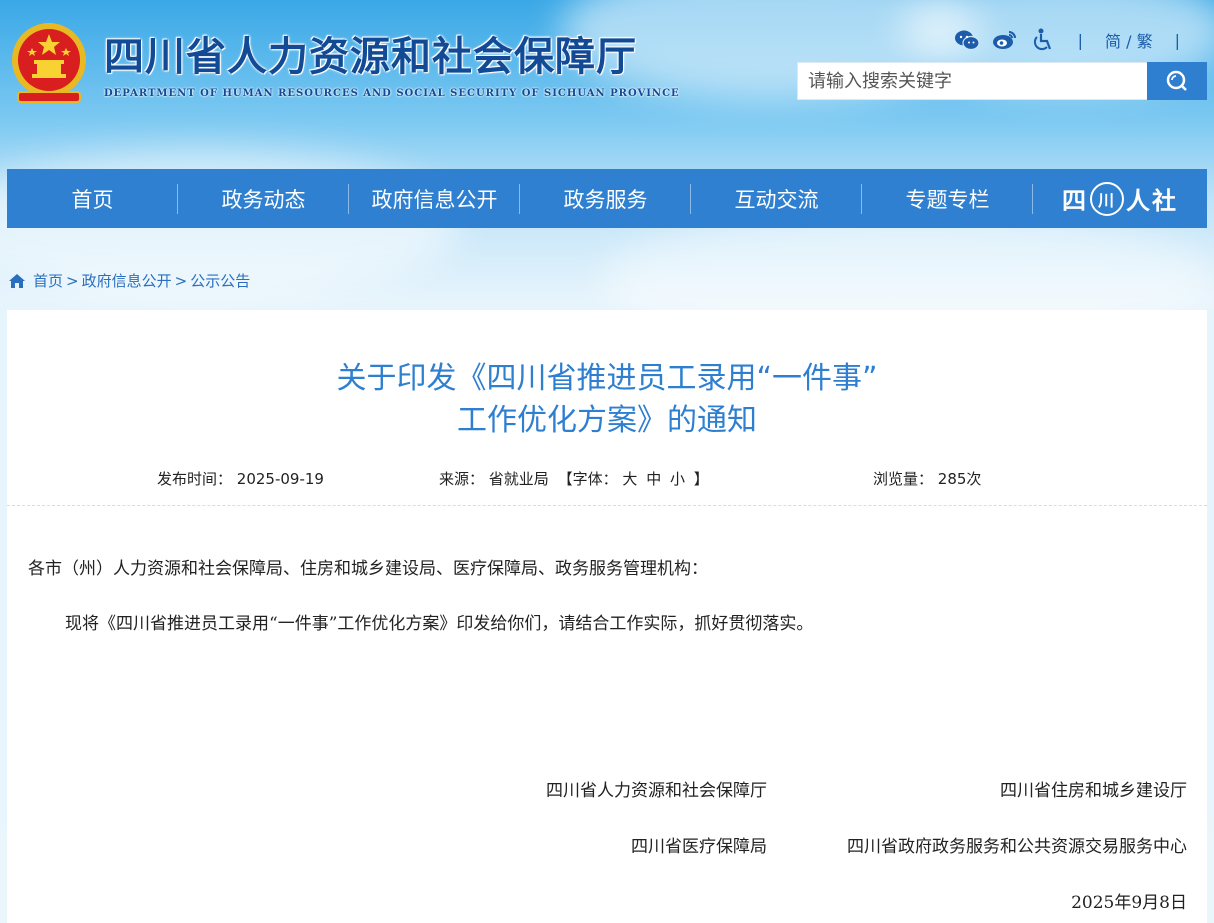 Image resolution: width=1214 pixels, height=923 pixels. What do you see at coordinates (677, 479) in the screenshot?
I see `font-size-small: 小` at bounding box center [677, 479].